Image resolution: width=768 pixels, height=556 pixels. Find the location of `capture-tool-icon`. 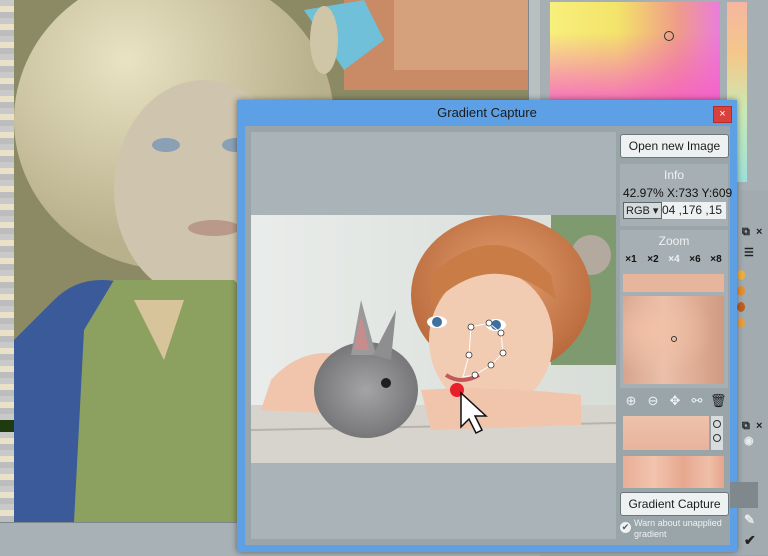

capture-tool-icon is located at coordinates (744, 495).